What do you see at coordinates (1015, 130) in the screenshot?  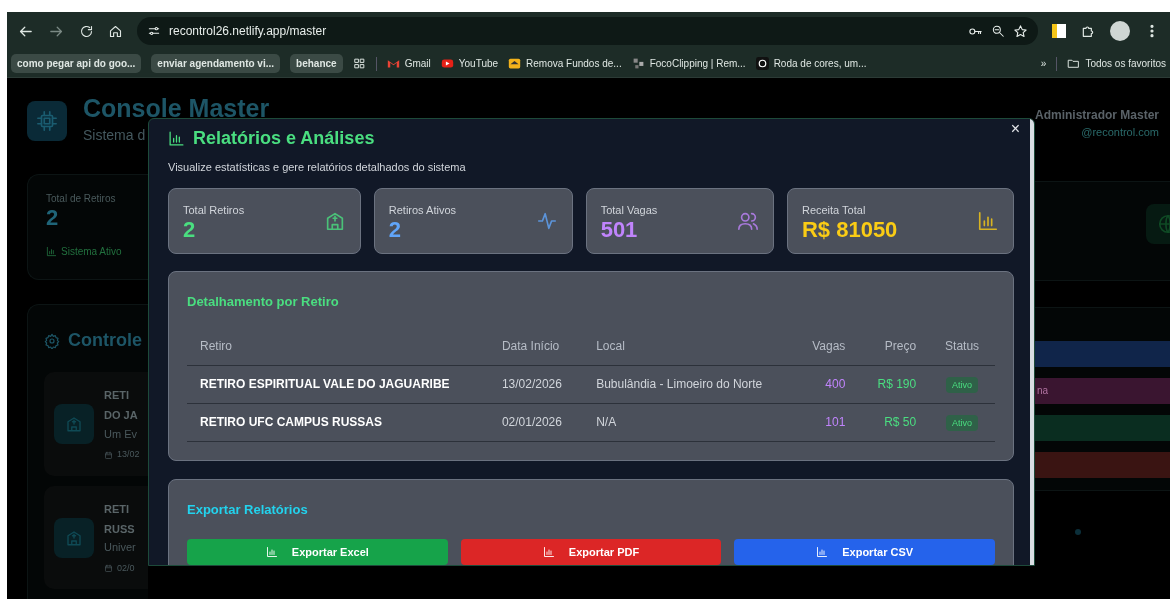 I see `close-button: ×` at bounding box center [1015, 130].